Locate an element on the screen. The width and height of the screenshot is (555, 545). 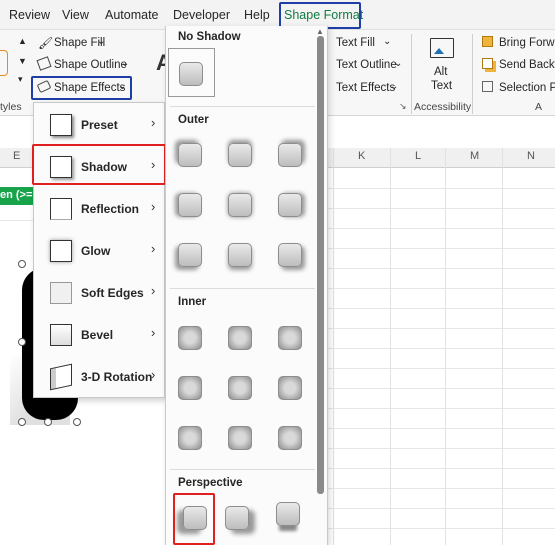
bring-forward-icon is located at coordinates (487, 41).